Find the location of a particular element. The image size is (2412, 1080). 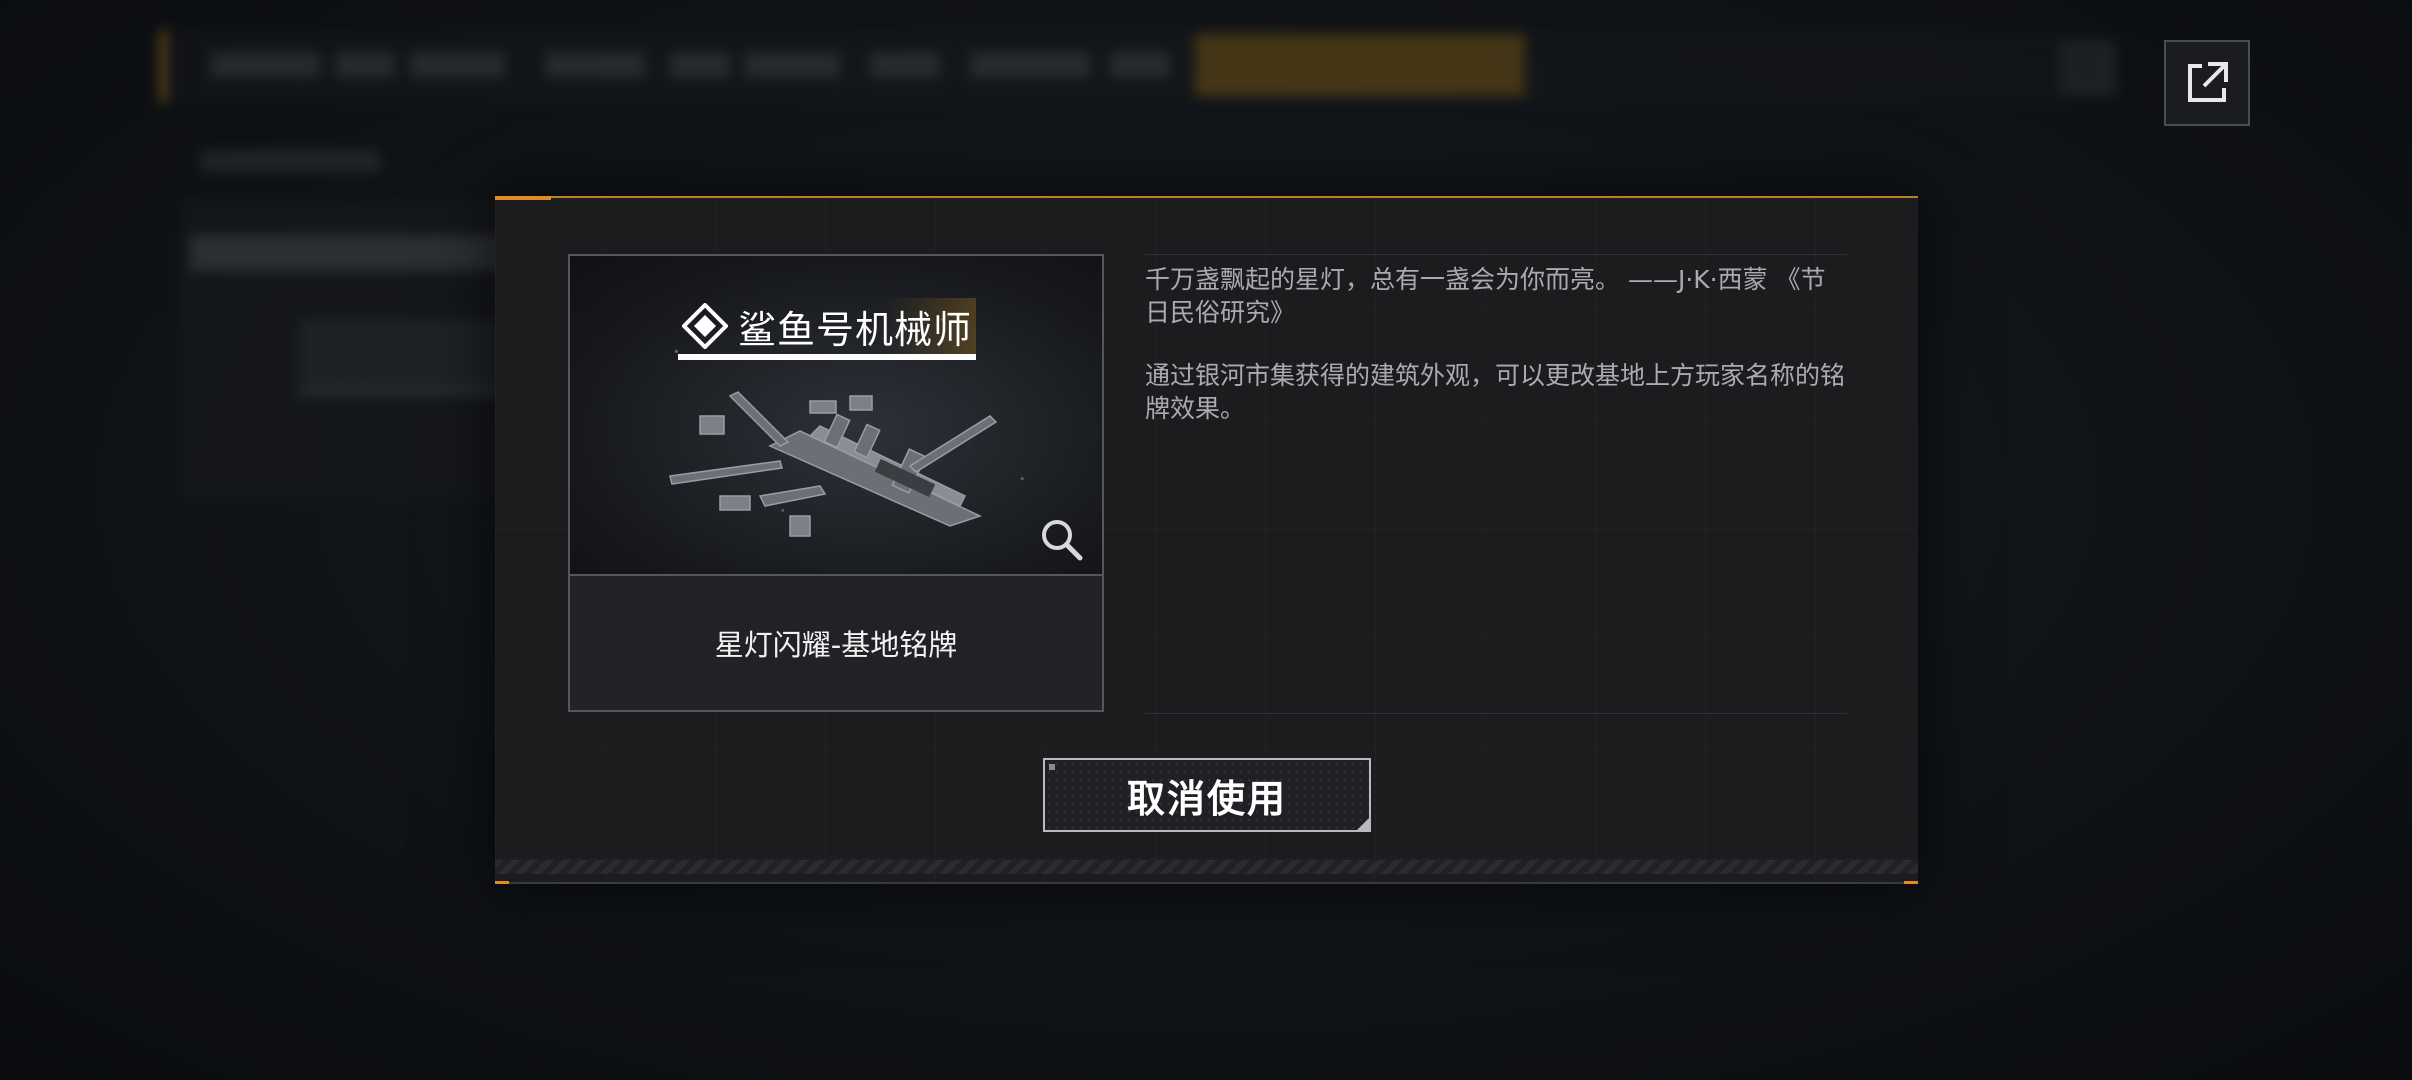

item-preview: 鲨鱼号机械师 is located at coordinates (836, 416).